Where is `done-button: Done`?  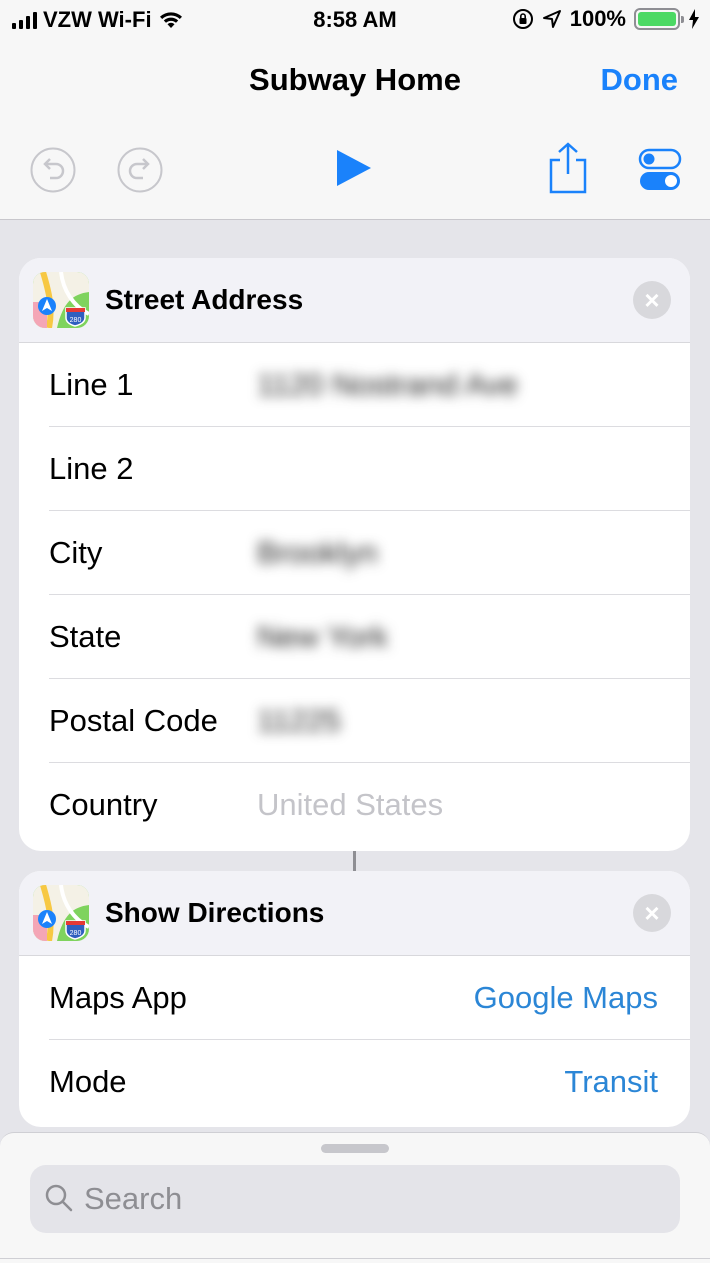
done-button: Done is located at coordinates (640, 80).